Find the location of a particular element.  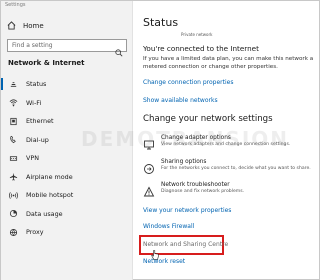

sidebar-item-label: Wi-Fi is located at coordinates (34, 102).